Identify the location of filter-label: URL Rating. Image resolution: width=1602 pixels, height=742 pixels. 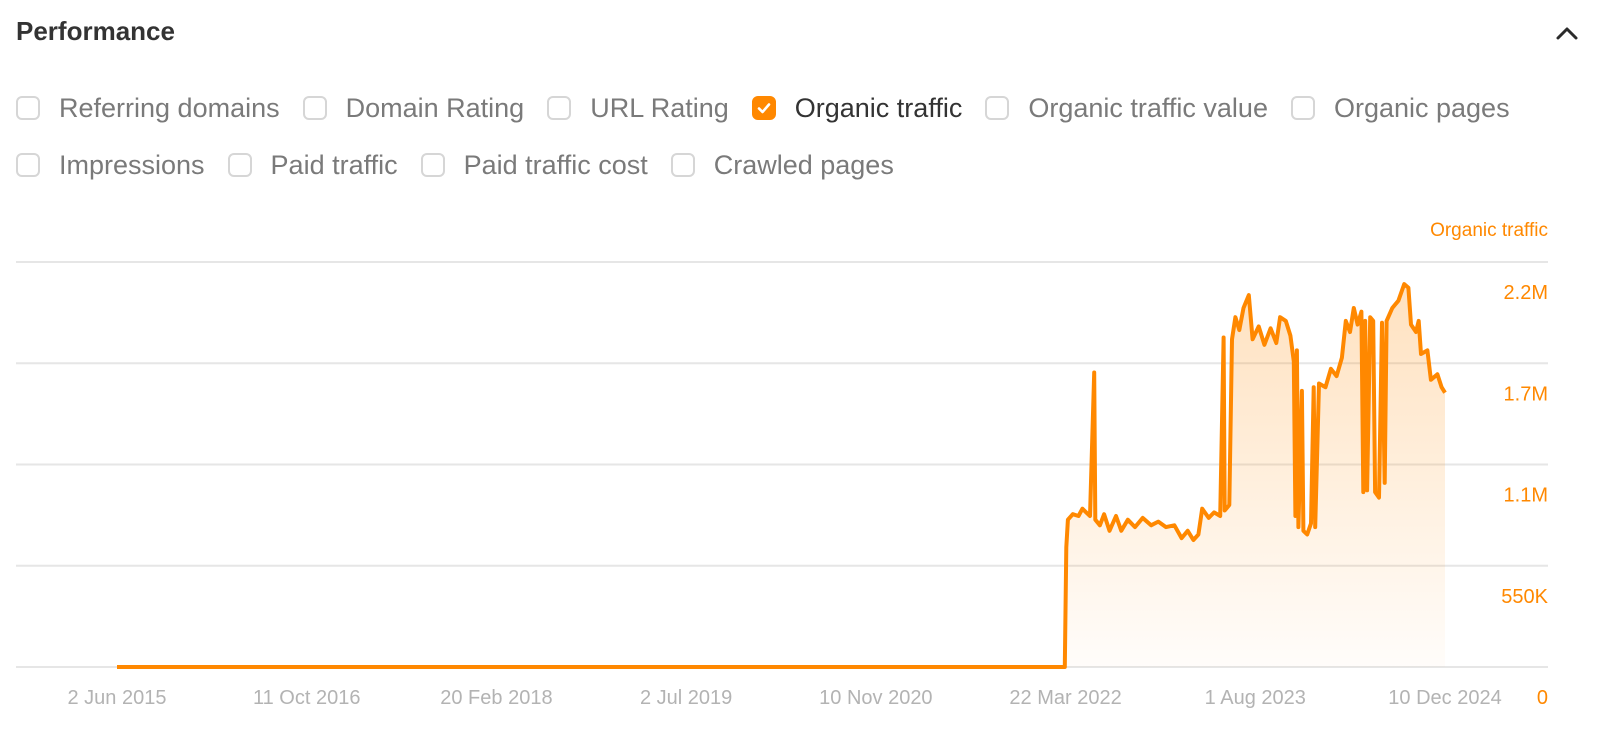
(659, 107).